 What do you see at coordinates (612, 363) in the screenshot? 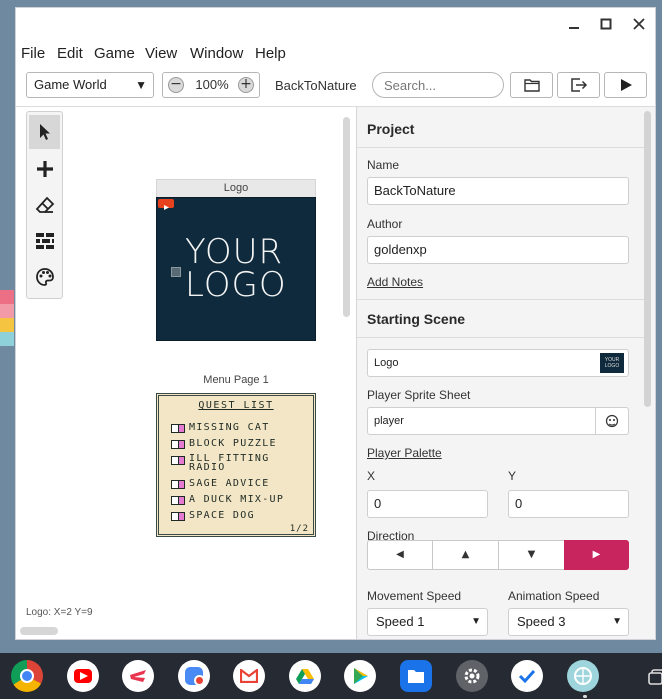
I see `scene-thumbnail: YOUR LOGO` at bounding box center [612, 363].